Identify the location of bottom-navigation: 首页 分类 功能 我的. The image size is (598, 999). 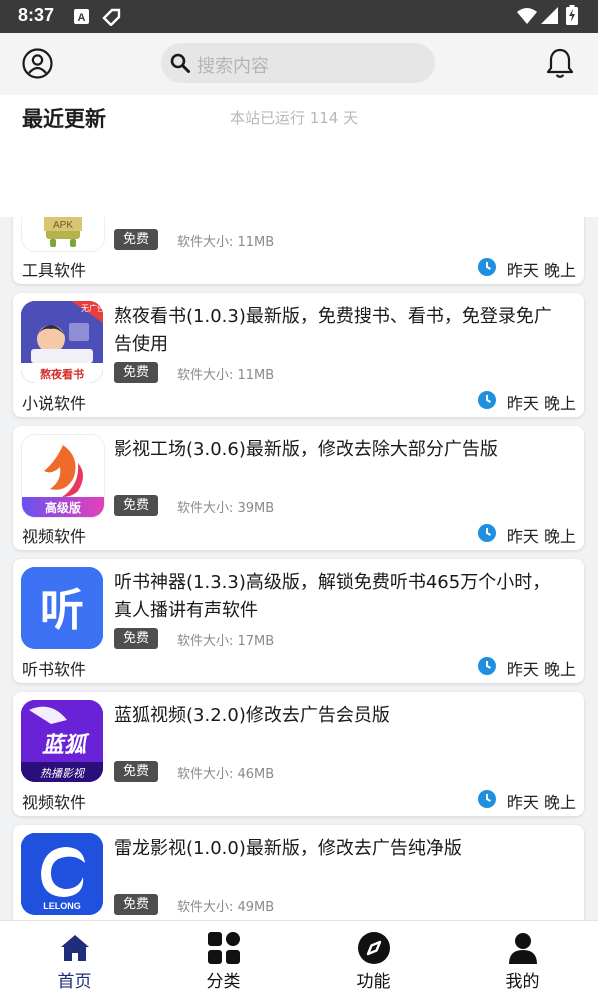
(299, 959).